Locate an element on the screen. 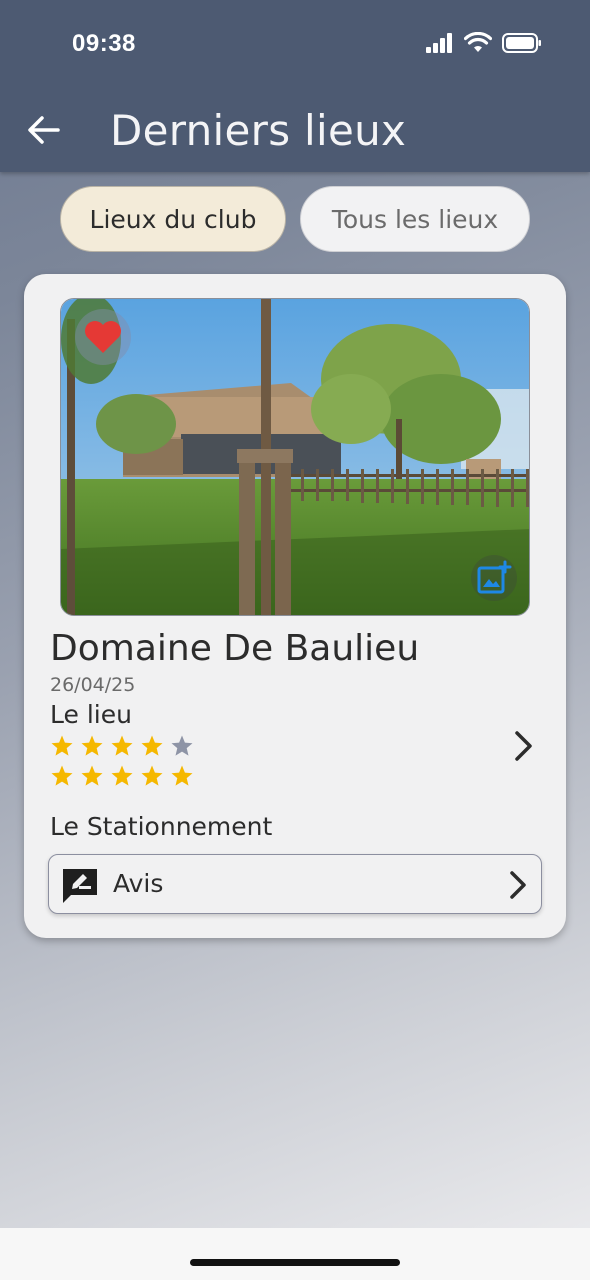 The image size is (590, 1280). rating-stars-venue is located at coordinates (122, 746).